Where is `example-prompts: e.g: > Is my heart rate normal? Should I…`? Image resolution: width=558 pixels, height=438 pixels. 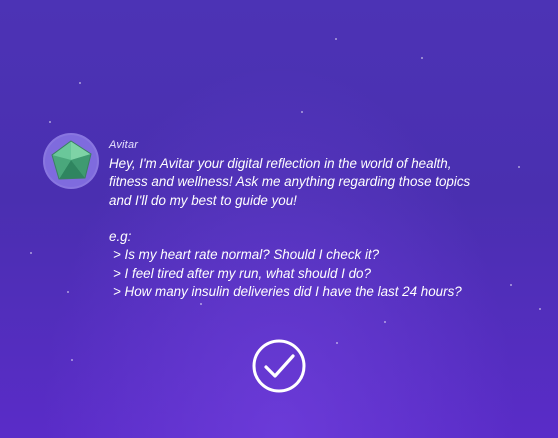
example-prompts: e.g: > Is my heart rate normal? Should I… is located at coordinates (285, 264).